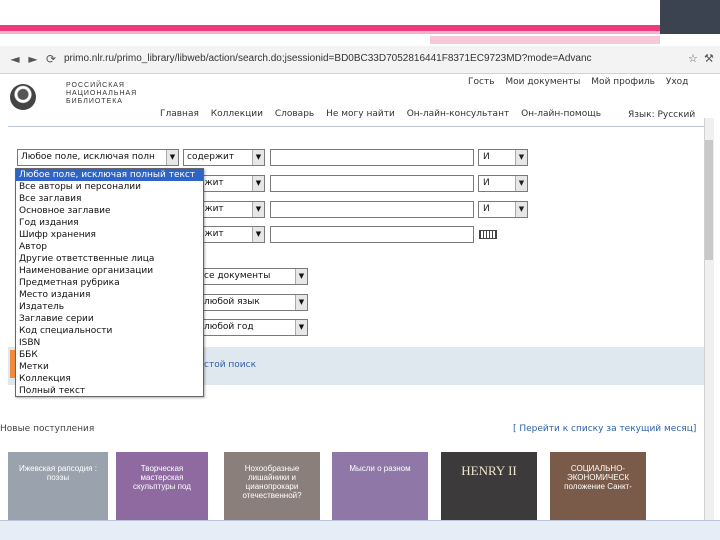 The image size is (720, 540). I want to click on bool-select-2-value: И, so click(486, 183).